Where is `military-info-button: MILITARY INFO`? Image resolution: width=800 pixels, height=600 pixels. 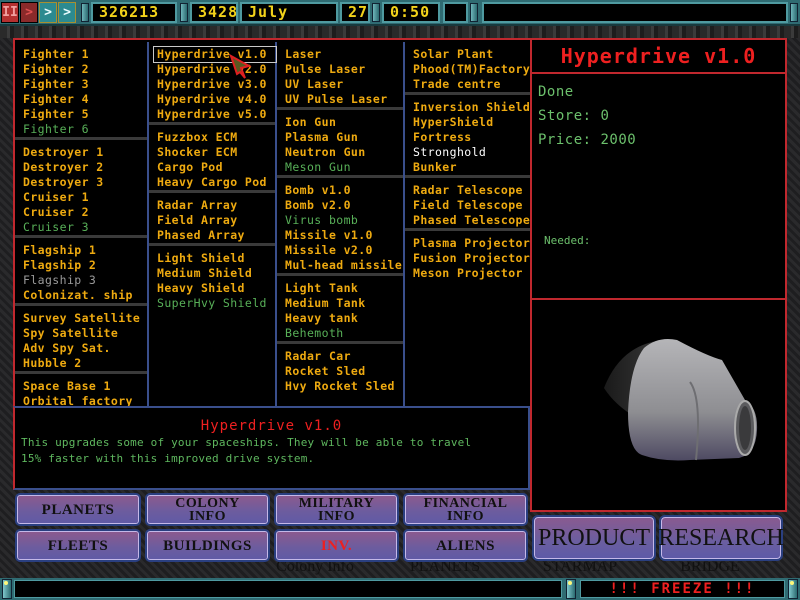
military-info-button: MILITARY INFO is located at coordinates (336, 509).